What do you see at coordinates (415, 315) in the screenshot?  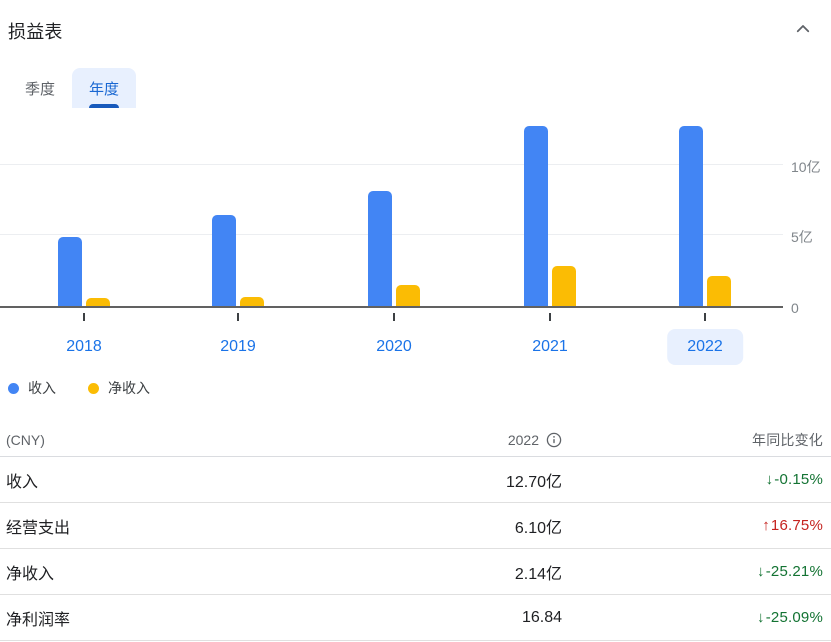 I see `x-axis-ticks` at bounding box center [415, 315].